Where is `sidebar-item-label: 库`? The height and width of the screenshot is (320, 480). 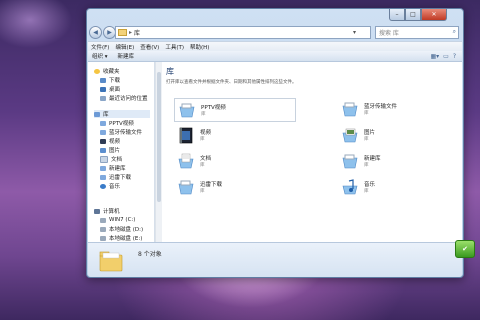
sidebar-item-label: 库 is located at coordinates (106, 115).